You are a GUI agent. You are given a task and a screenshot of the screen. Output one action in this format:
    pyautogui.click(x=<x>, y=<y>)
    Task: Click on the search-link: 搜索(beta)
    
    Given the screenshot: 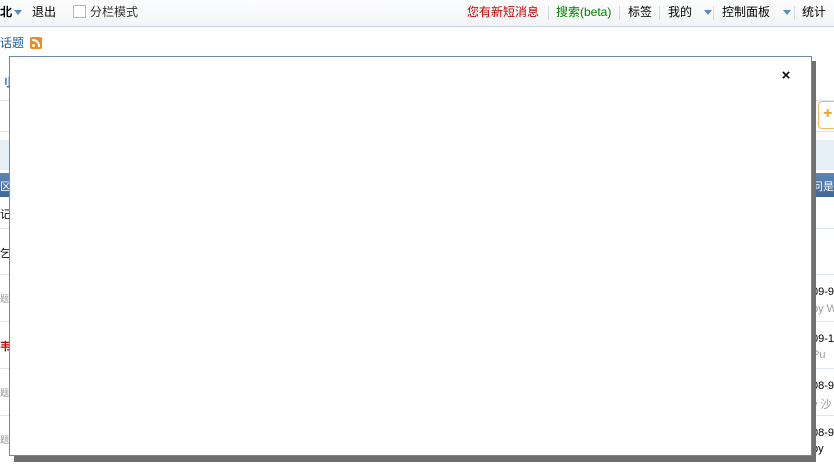 What is the action you would take?
    pyautogui.click(x=583, y=12)
    